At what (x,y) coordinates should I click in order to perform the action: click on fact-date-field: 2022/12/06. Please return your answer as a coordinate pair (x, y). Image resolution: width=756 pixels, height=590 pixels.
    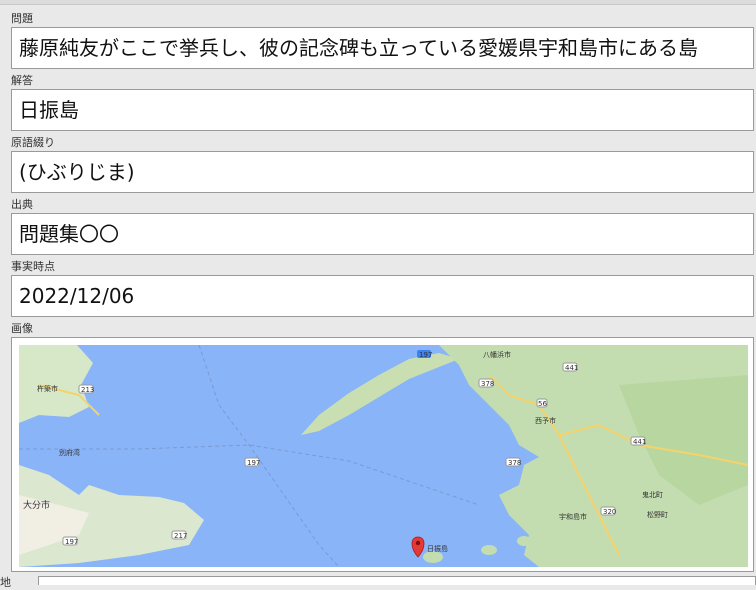
    Looking at the image, I should click on (382, 296).